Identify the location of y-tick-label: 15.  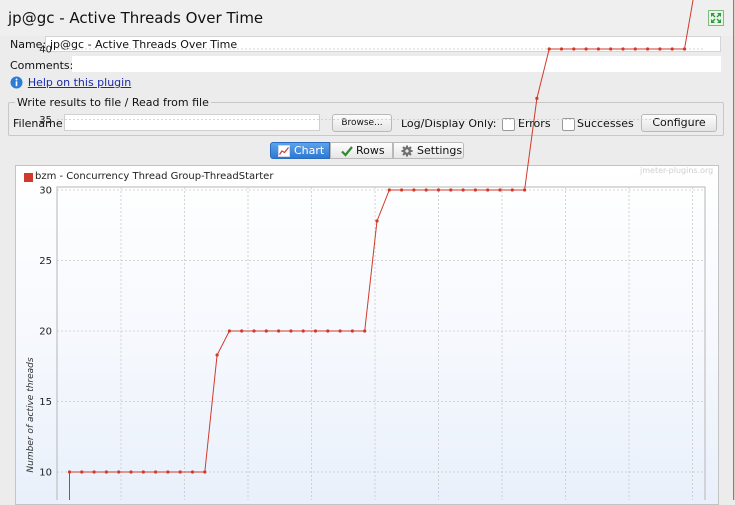
(45, 402).